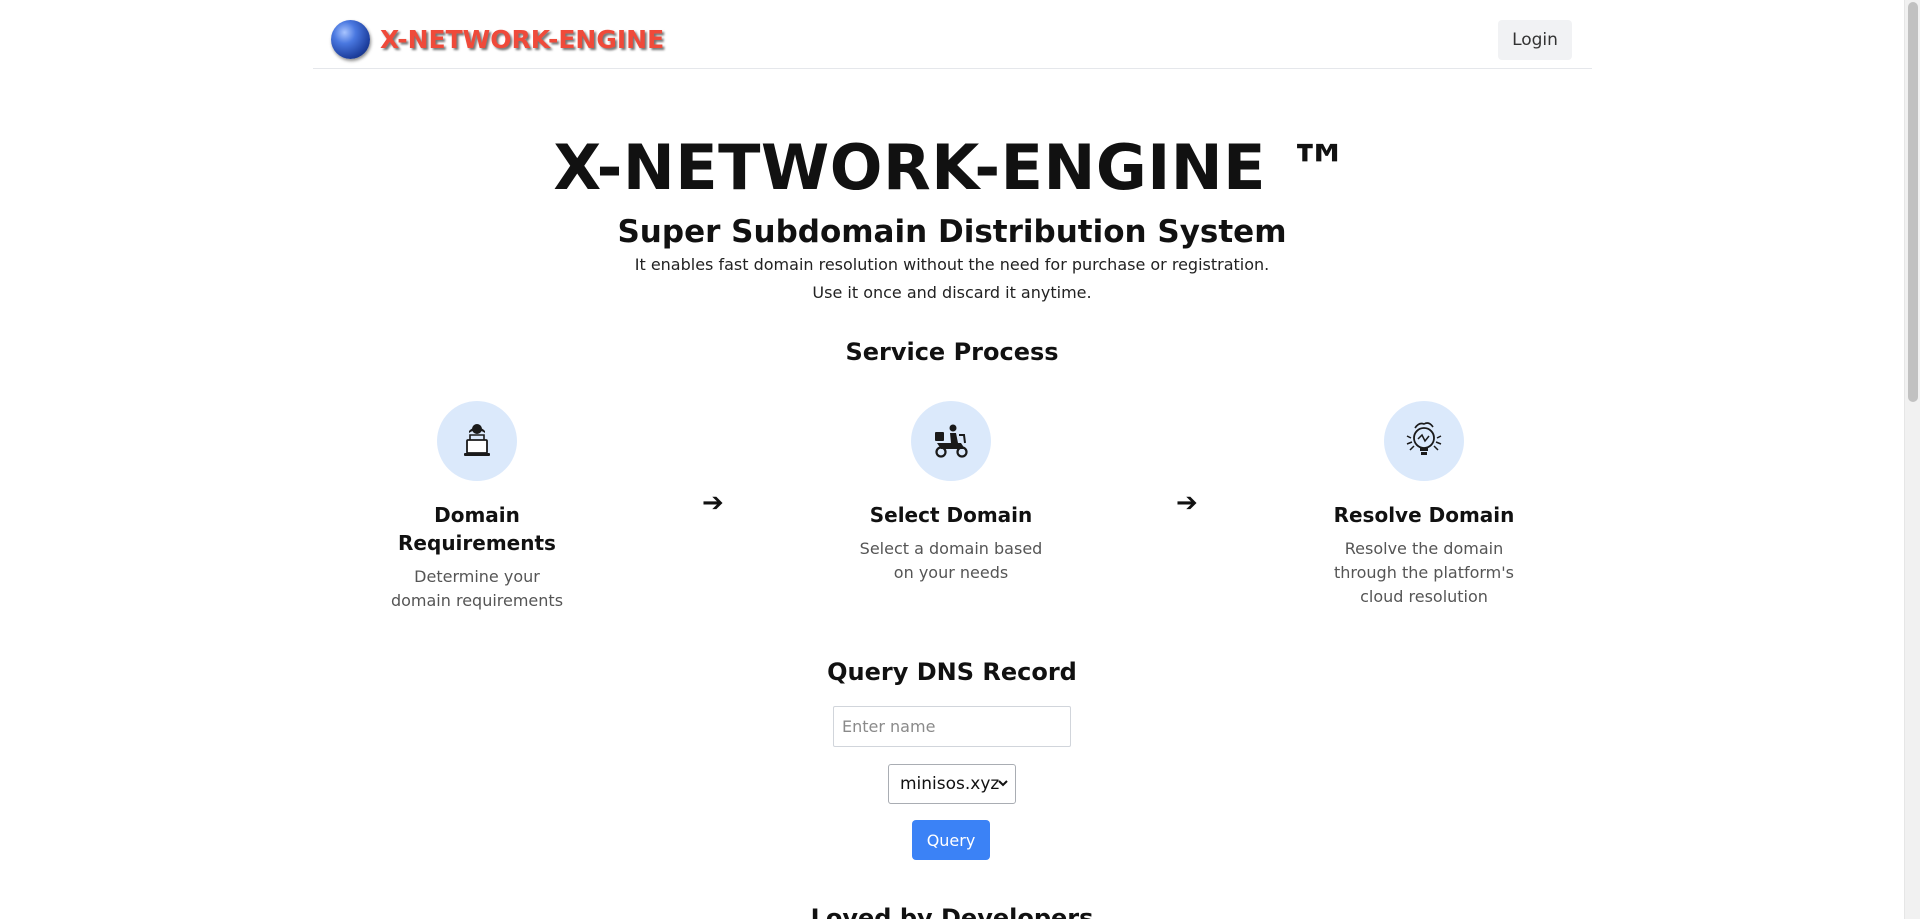 The height and width of the screenshot is (919, 1920). Describe the element at coordinates (952, 726) in the screenshot. I see `name-input` at that location.